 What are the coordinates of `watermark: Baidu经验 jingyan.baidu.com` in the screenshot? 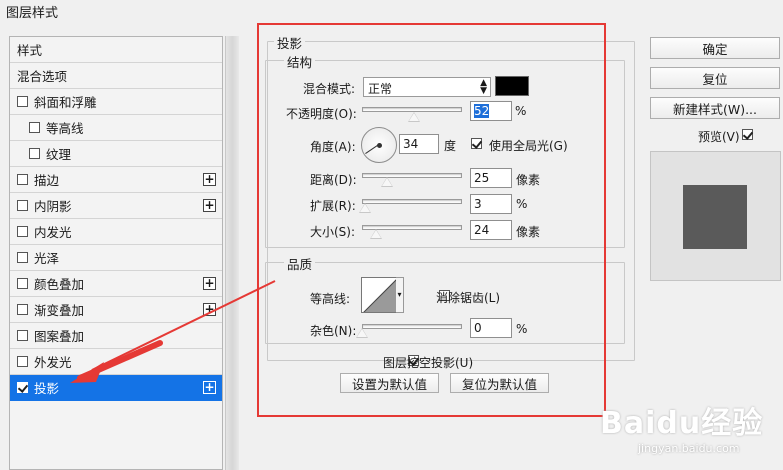 It's located at (688, 433).